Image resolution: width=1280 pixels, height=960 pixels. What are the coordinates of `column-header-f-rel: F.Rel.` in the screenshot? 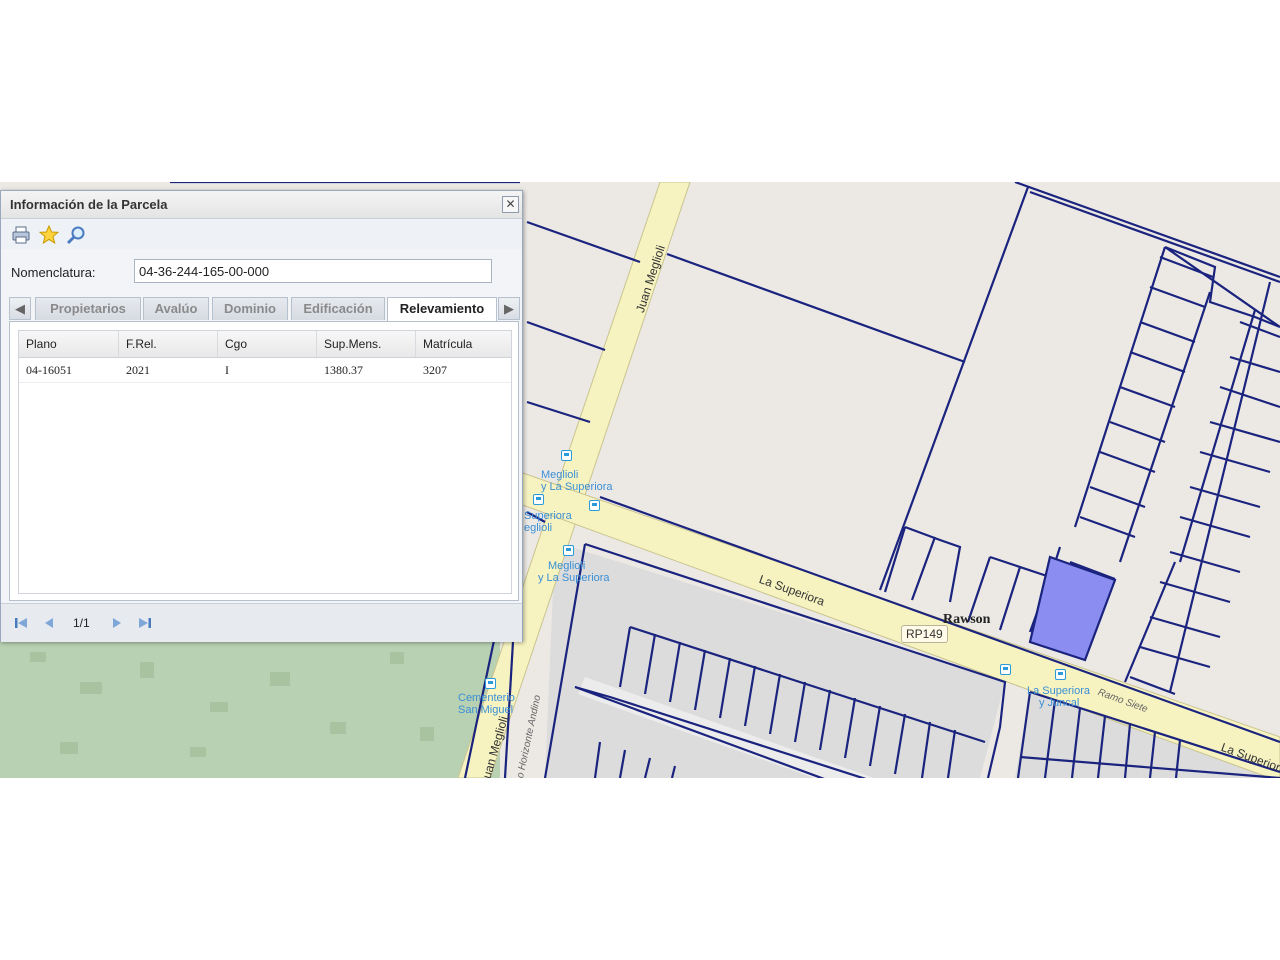 It's located at (168, 344).